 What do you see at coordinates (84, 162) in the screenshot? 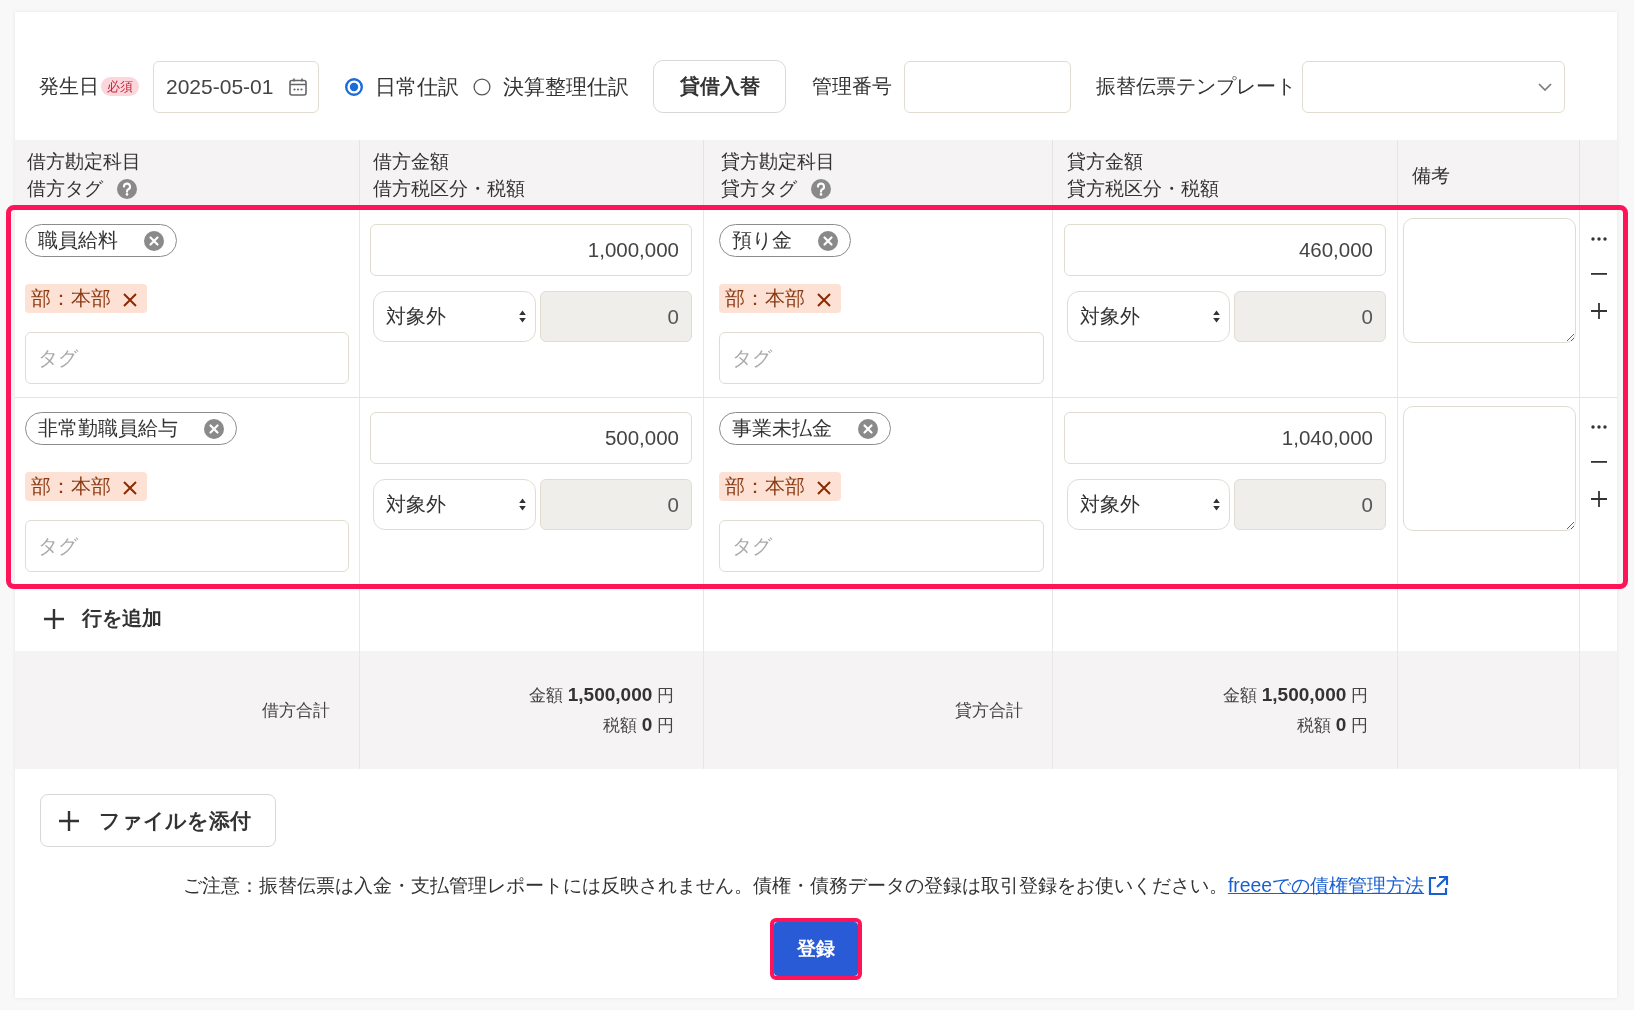
I see `column-header: 借方勘定科目` at bounding box center [84, 162].